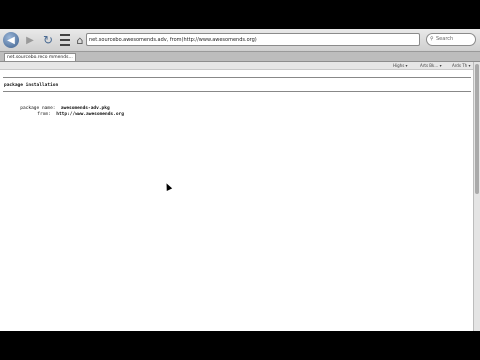  What do you see at coordinates (461, 65) in the screenshot?
I see `bookmark-item-3: Ards Th ▾` at bounding box center [461, 65].